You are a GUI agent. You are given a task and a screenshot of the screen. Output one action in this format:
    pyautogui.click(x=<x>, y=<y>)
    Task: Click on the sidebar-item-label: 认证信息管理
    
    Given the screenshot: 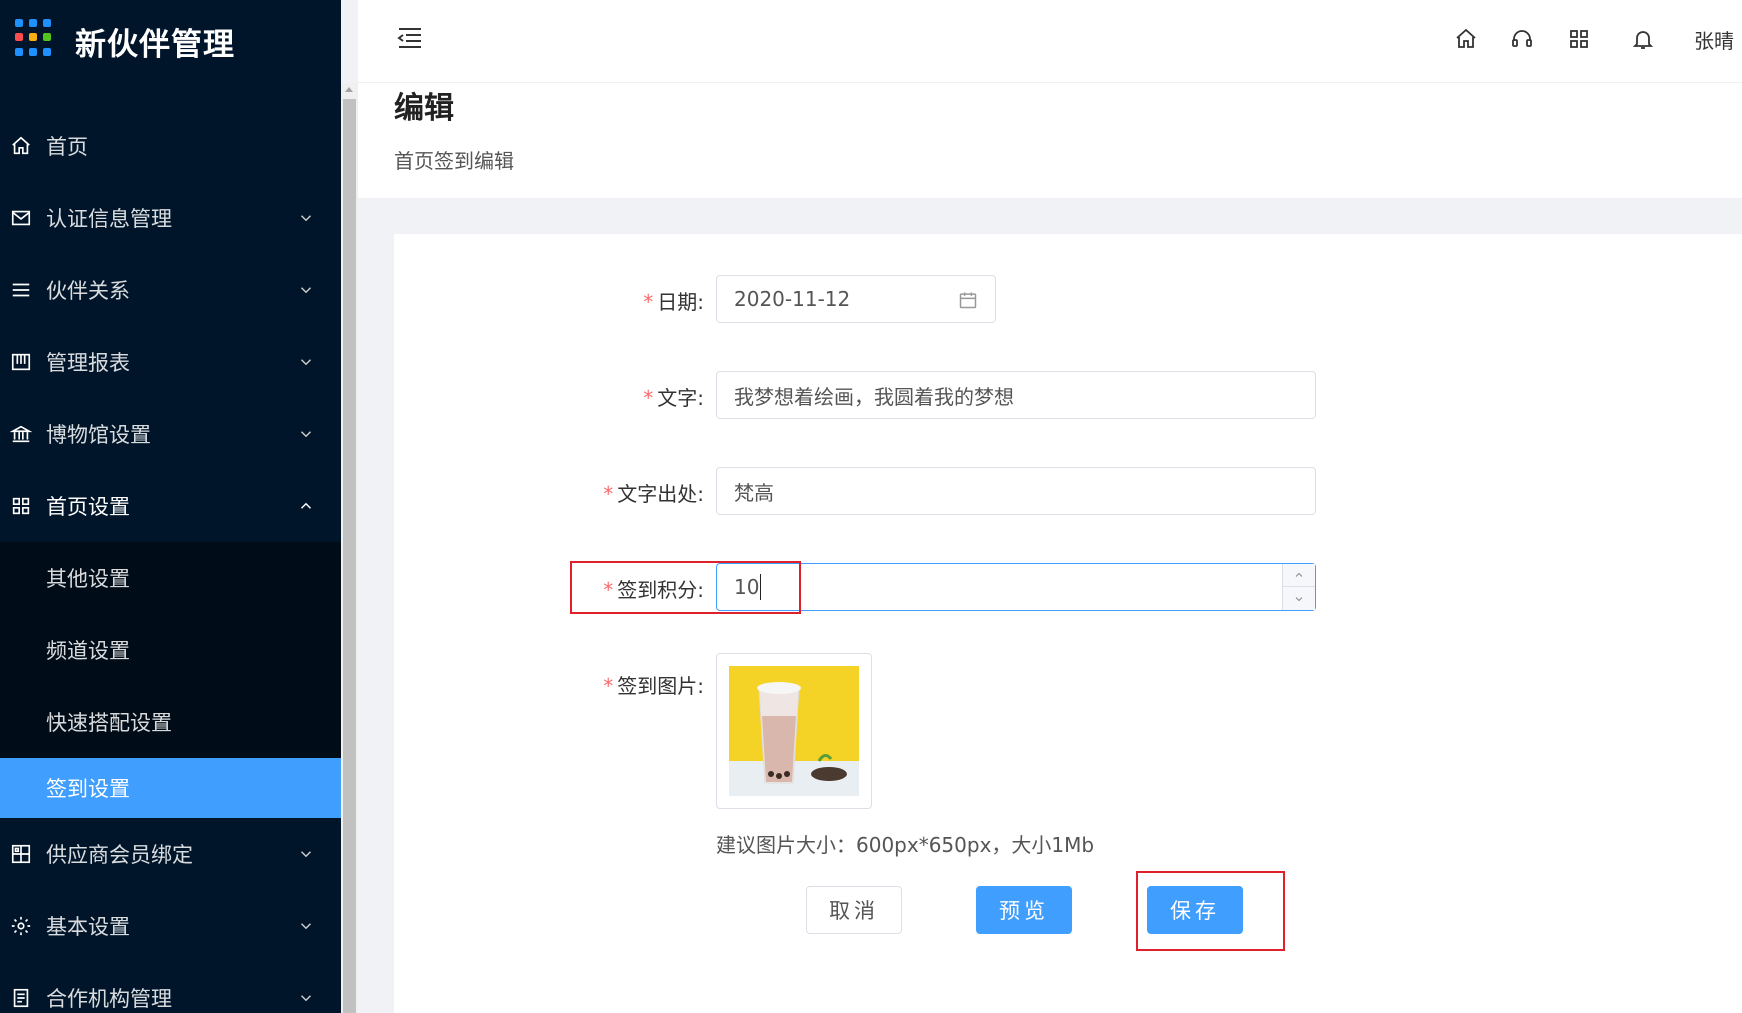 What is the action you would take?
    pyautogui.click(x=109, y=219)
    